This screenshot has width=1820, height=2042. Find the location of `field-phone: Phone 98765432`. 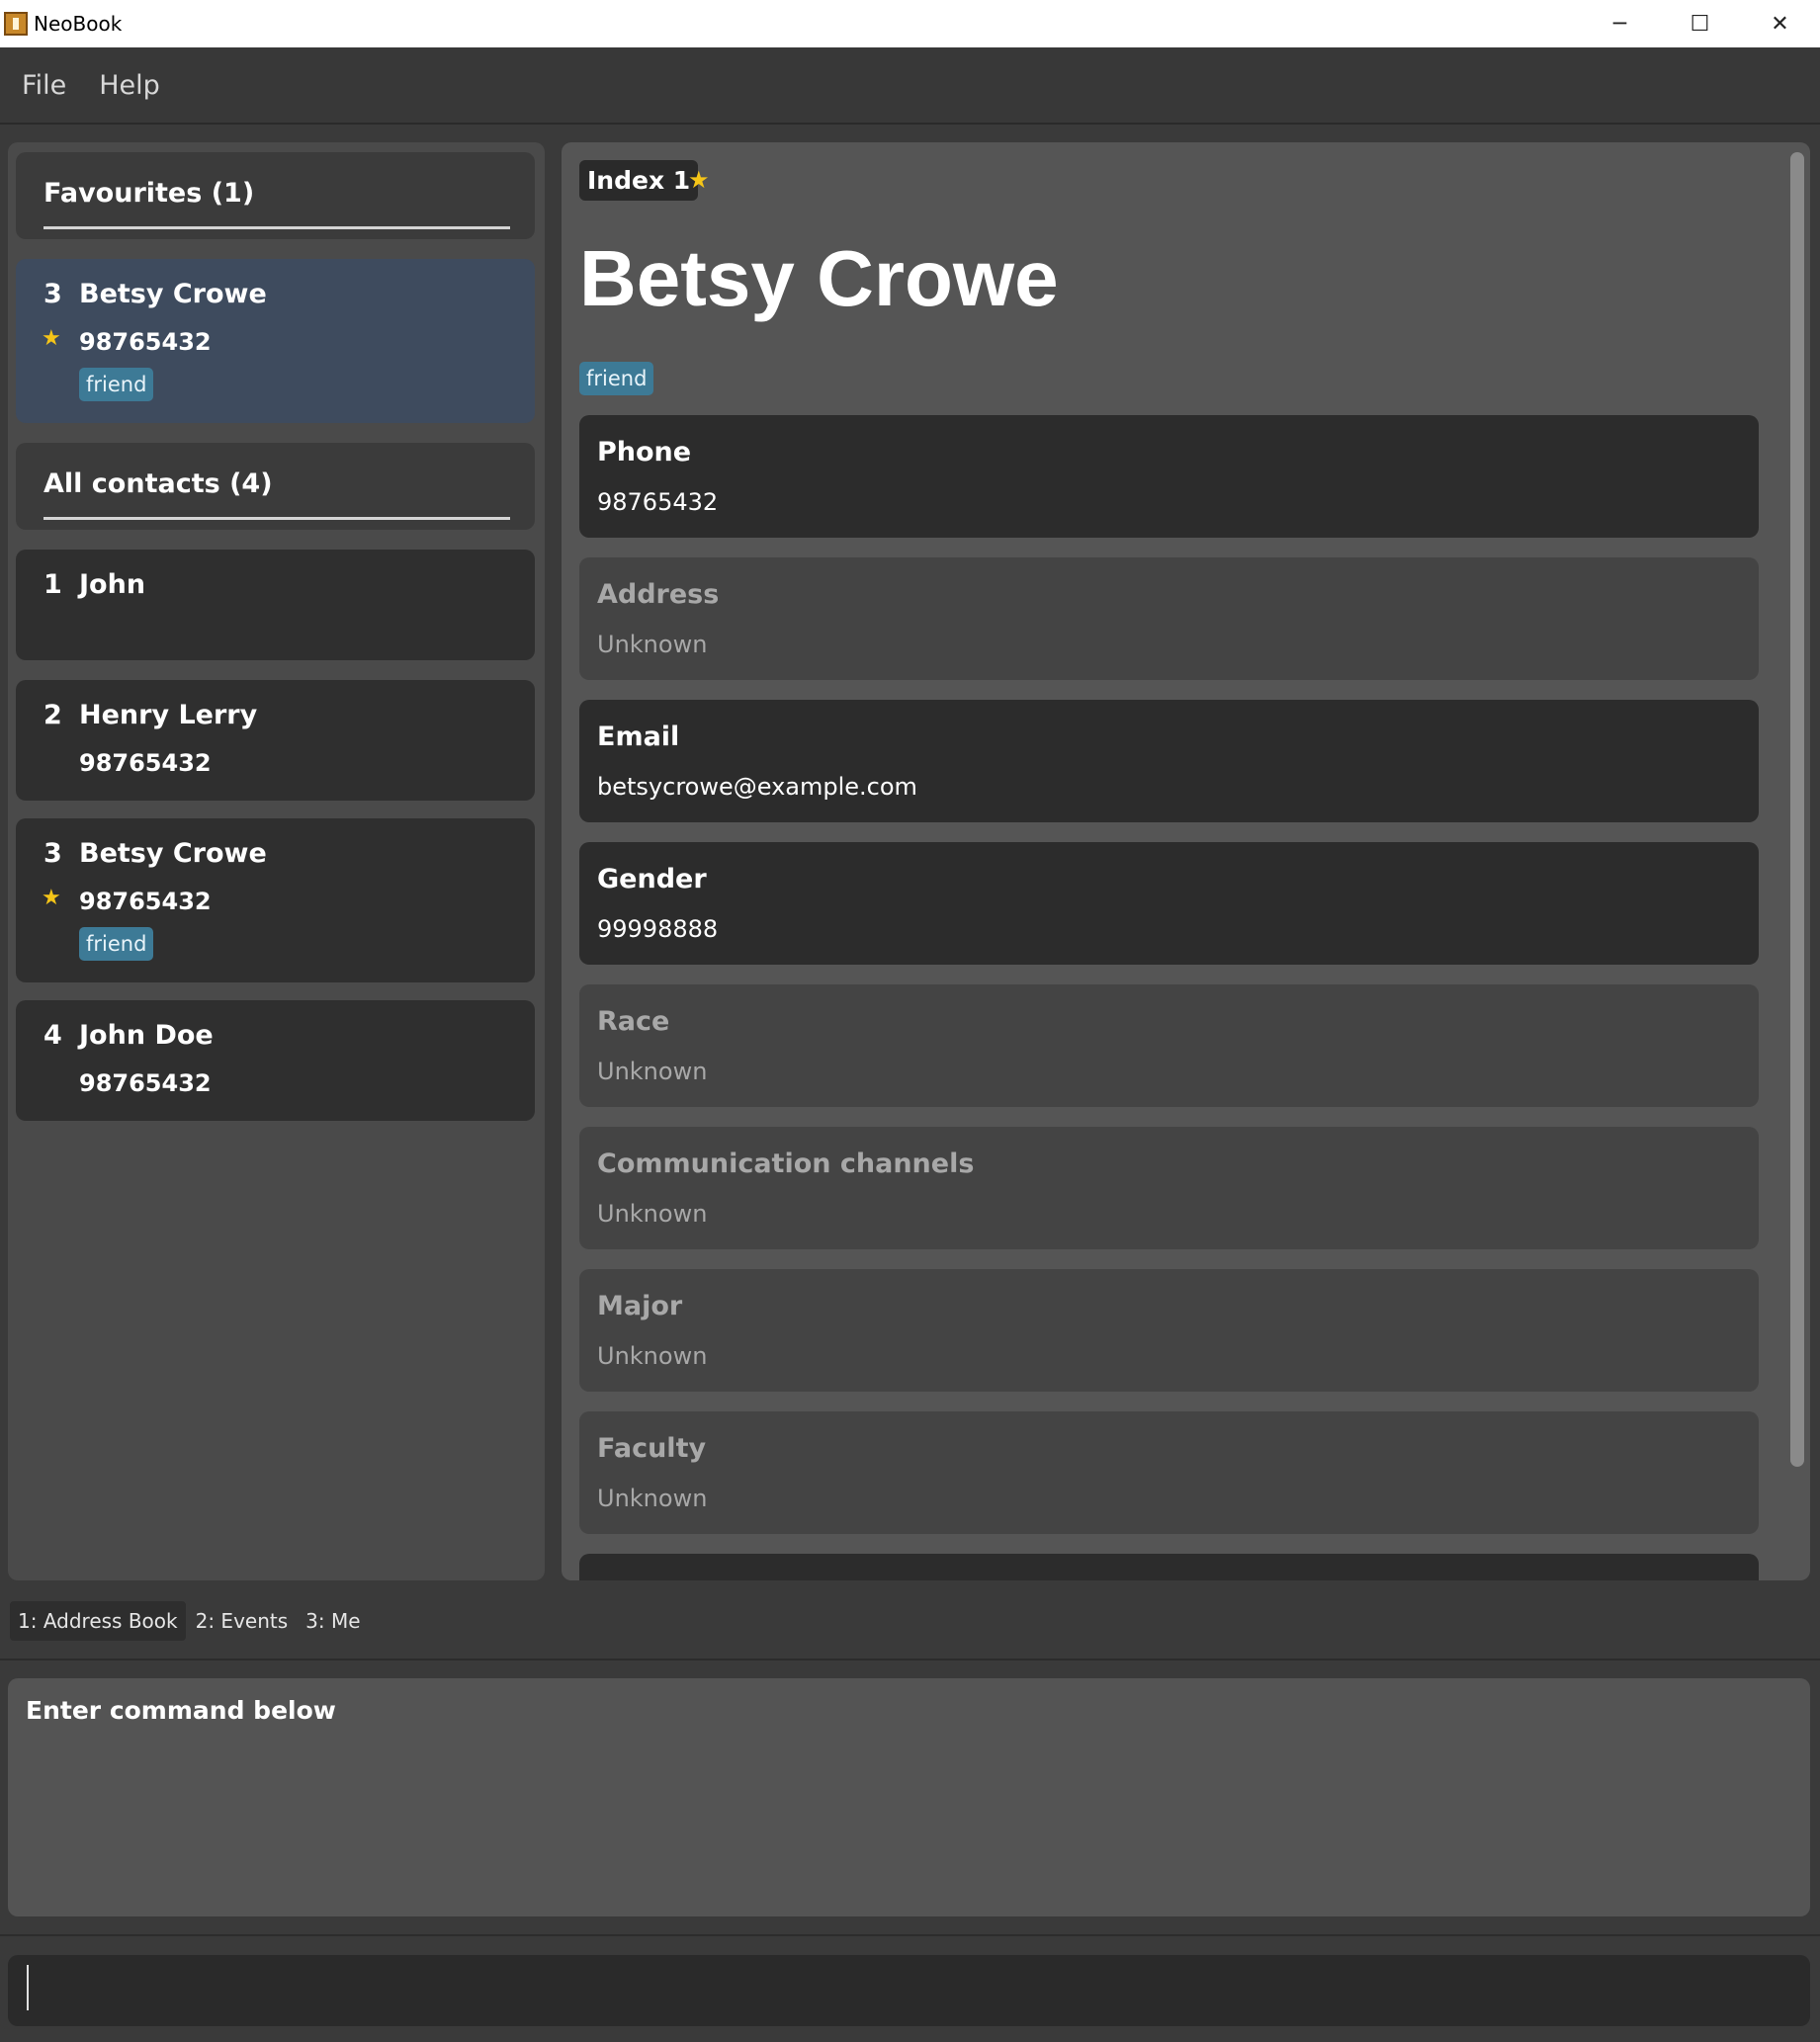

field-phone: Phone 98765432 is located at coordinates (1169, 476).